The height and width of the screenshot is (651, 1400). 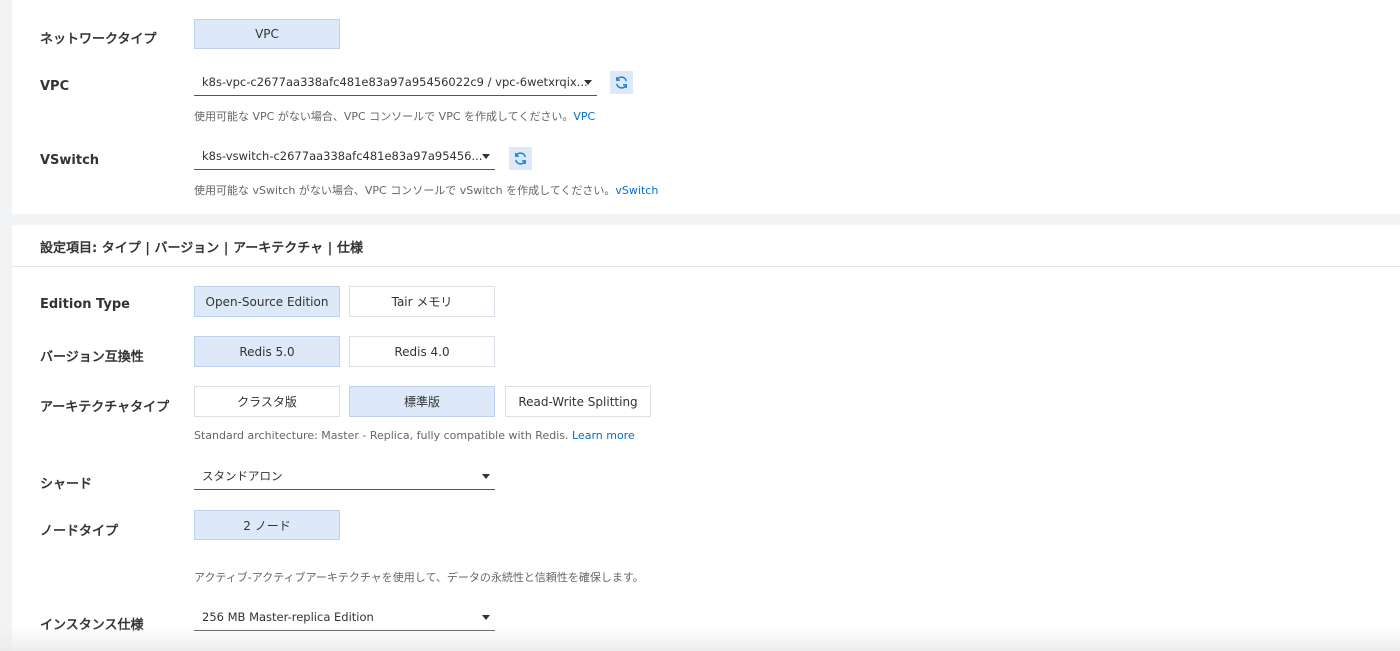 I want to click on version-redis-40-option: Redis 4.0, so click(x=422, y=351).